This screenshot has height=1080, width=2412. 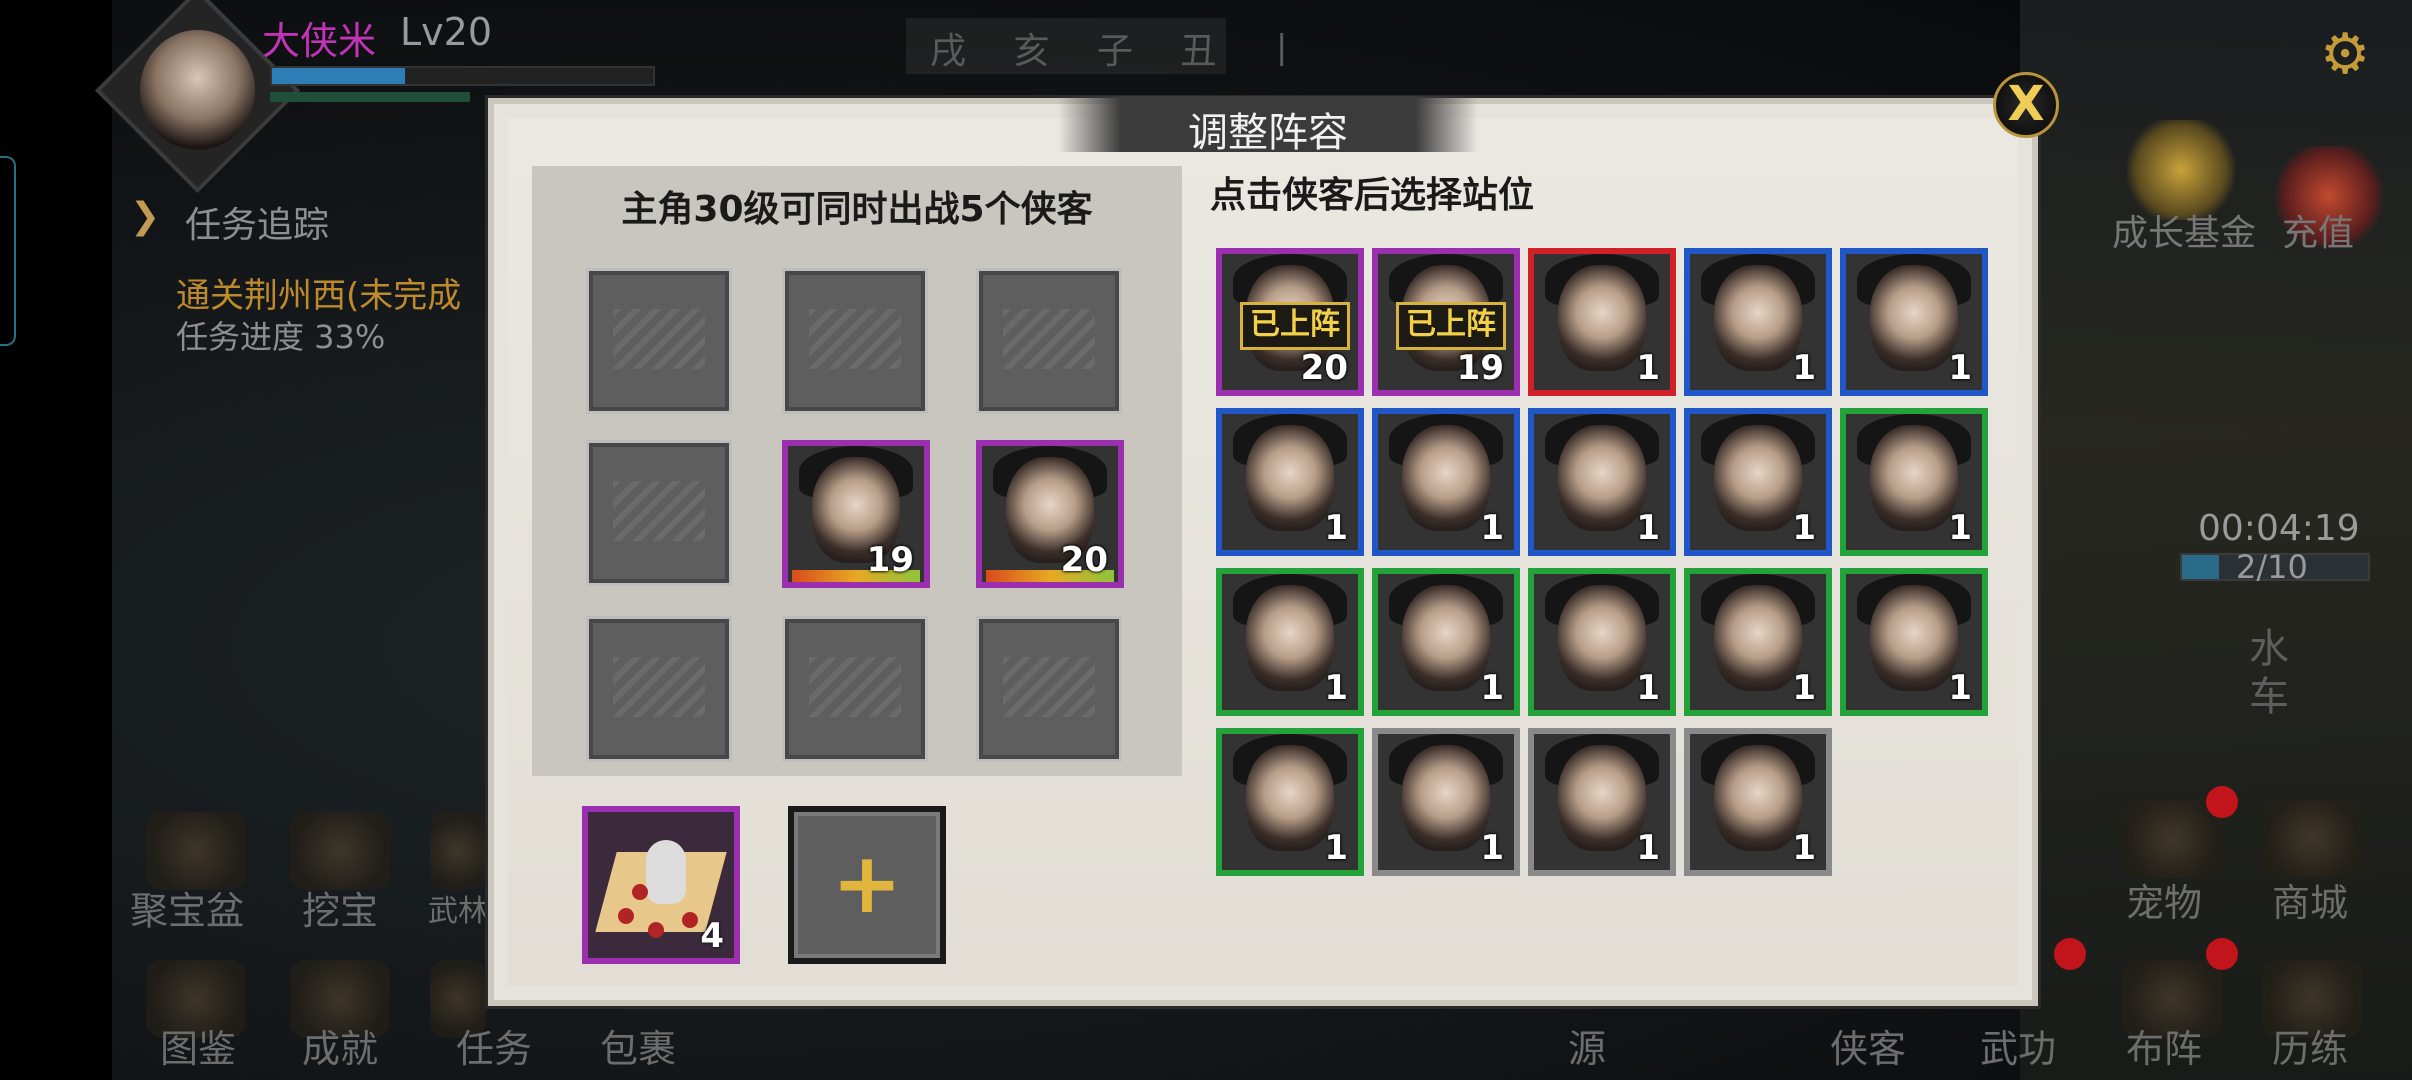 What do you see at coordinates (2312, 839) in the screenshot?
I see `shop-icon` at bounding box center [2312, 839].